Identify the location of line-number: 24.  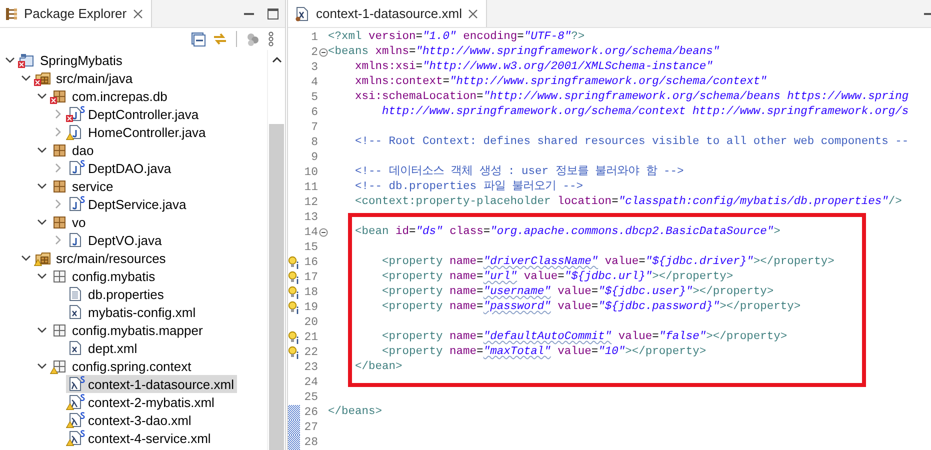
(310, 382).